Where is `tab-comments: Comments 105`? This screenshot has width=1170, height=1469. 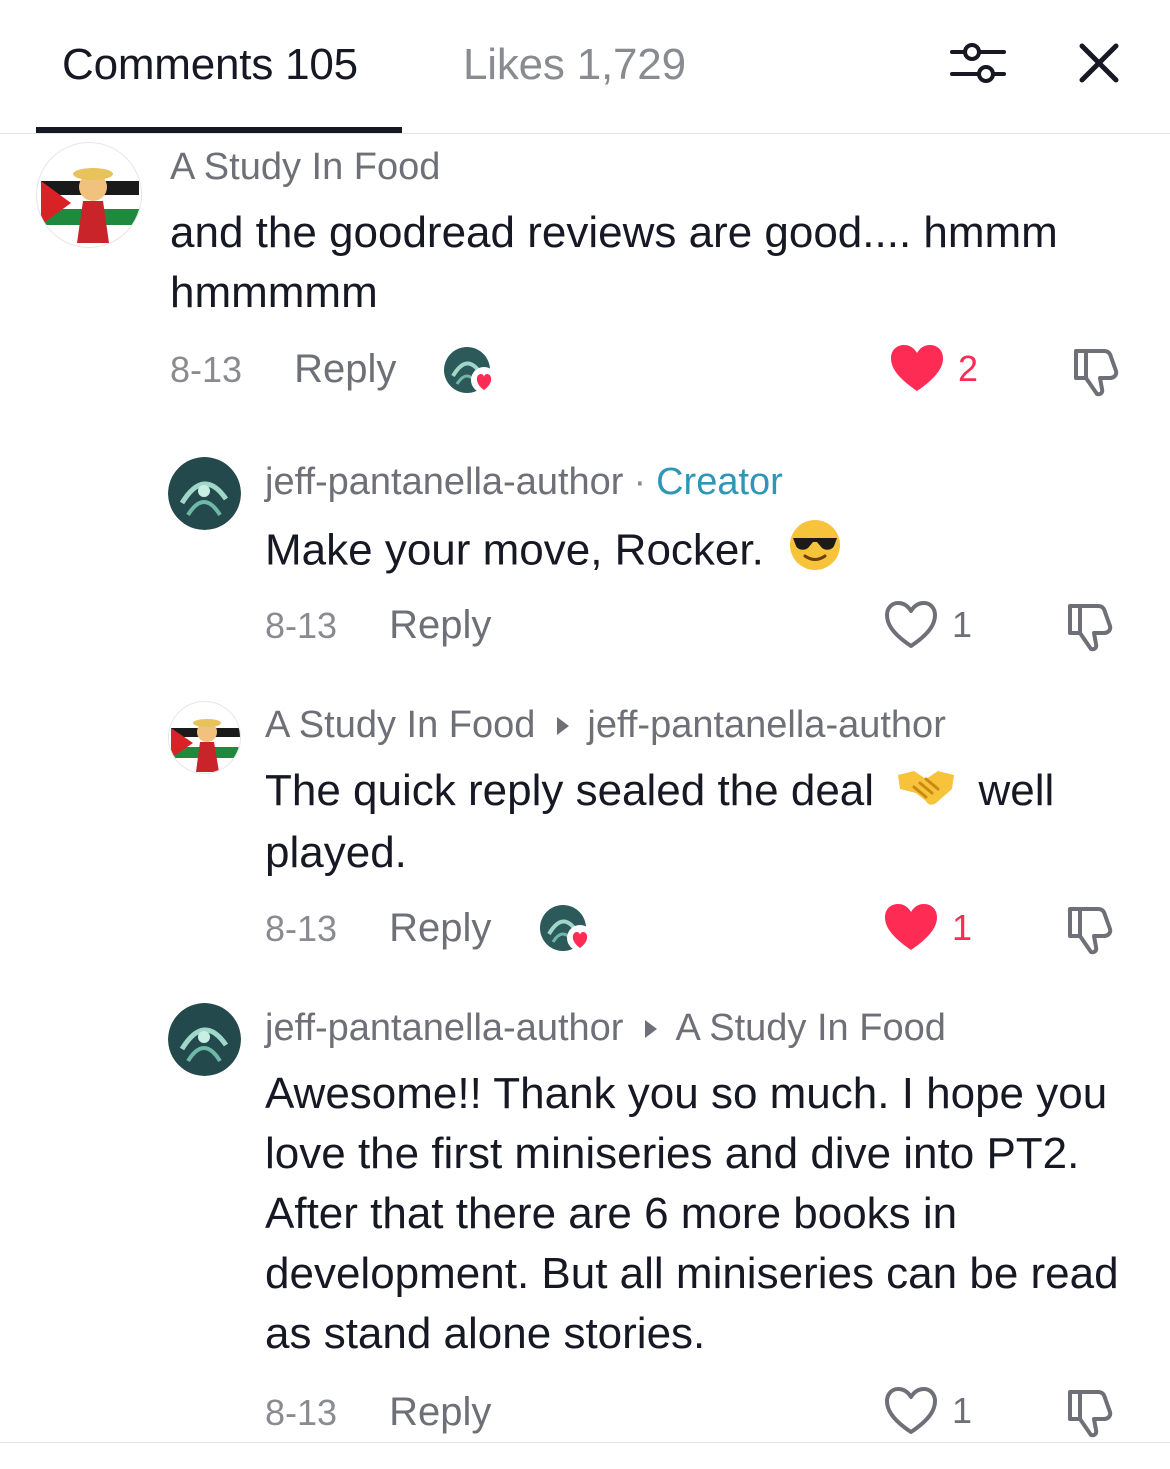 tab-comments: Comments 105 is located at coordinates (210, 65).